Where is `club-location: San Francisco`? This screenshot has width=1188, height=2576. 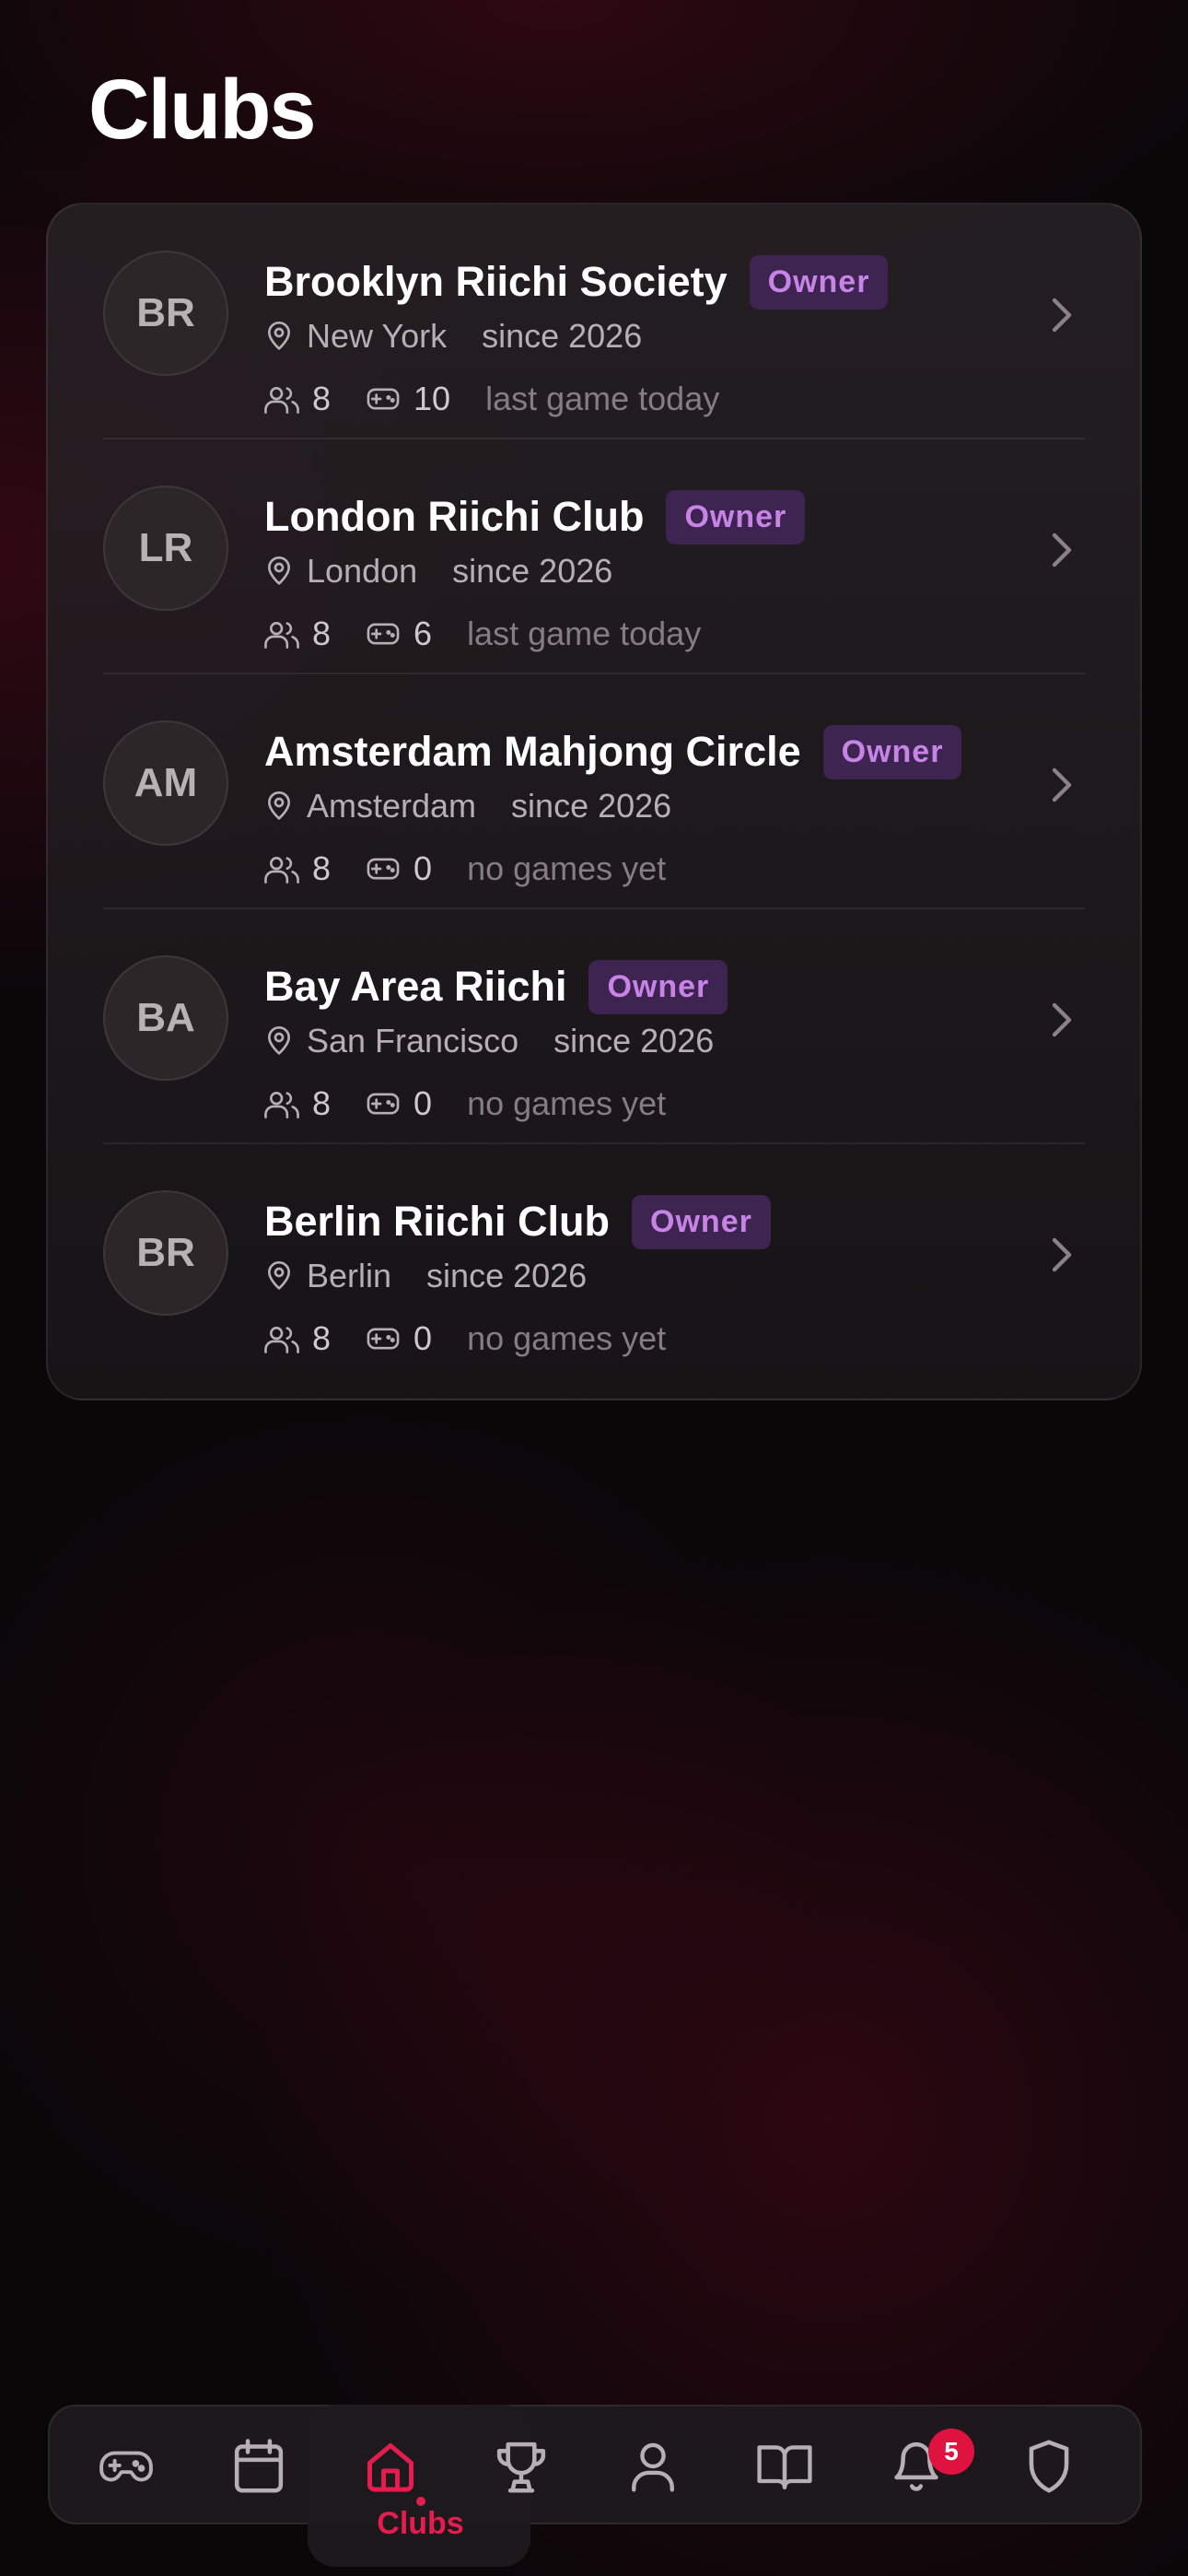
club-location: San Francisco is located at coordinates (413, 1041).